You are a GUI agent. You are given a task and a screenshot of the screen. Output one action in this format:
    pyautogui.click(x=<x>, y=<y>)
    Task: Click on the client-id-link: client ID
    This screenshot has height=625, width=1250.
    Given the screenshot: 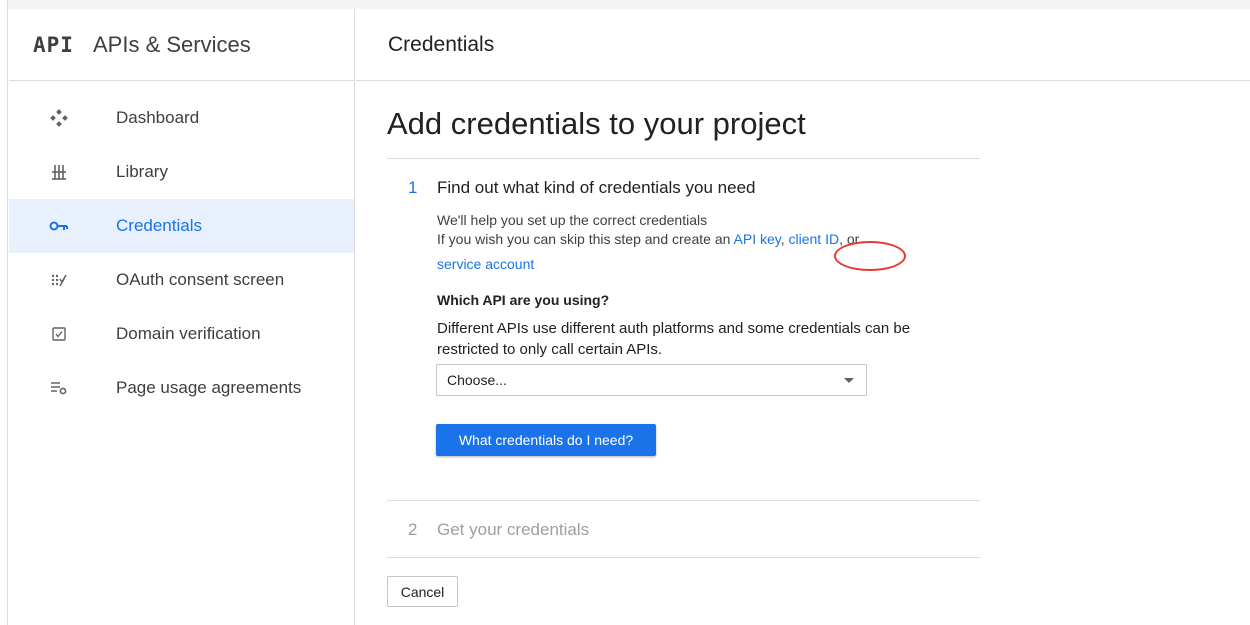 What is the action you would take?
    pyautogui.click(x=814, y=239)
    